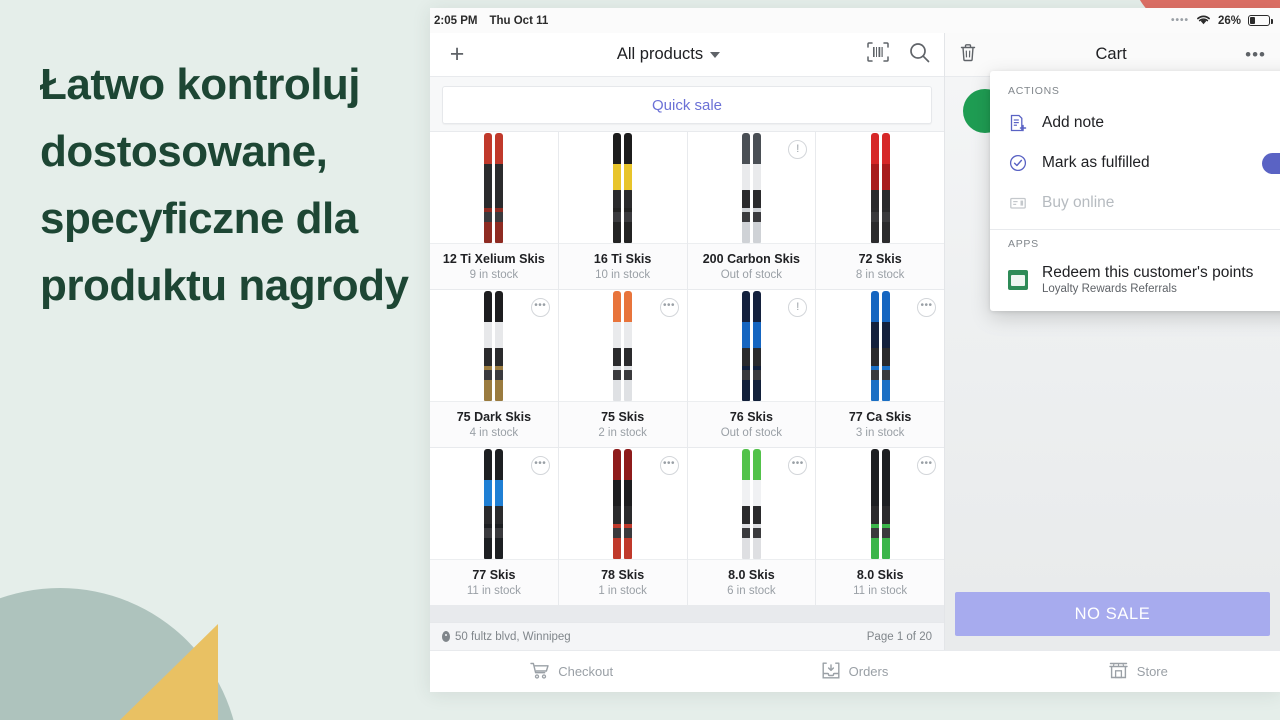 This screenshot has height=720, width=1280. I want to click on quick-sale-button: Quick sale, so click(687, 105).